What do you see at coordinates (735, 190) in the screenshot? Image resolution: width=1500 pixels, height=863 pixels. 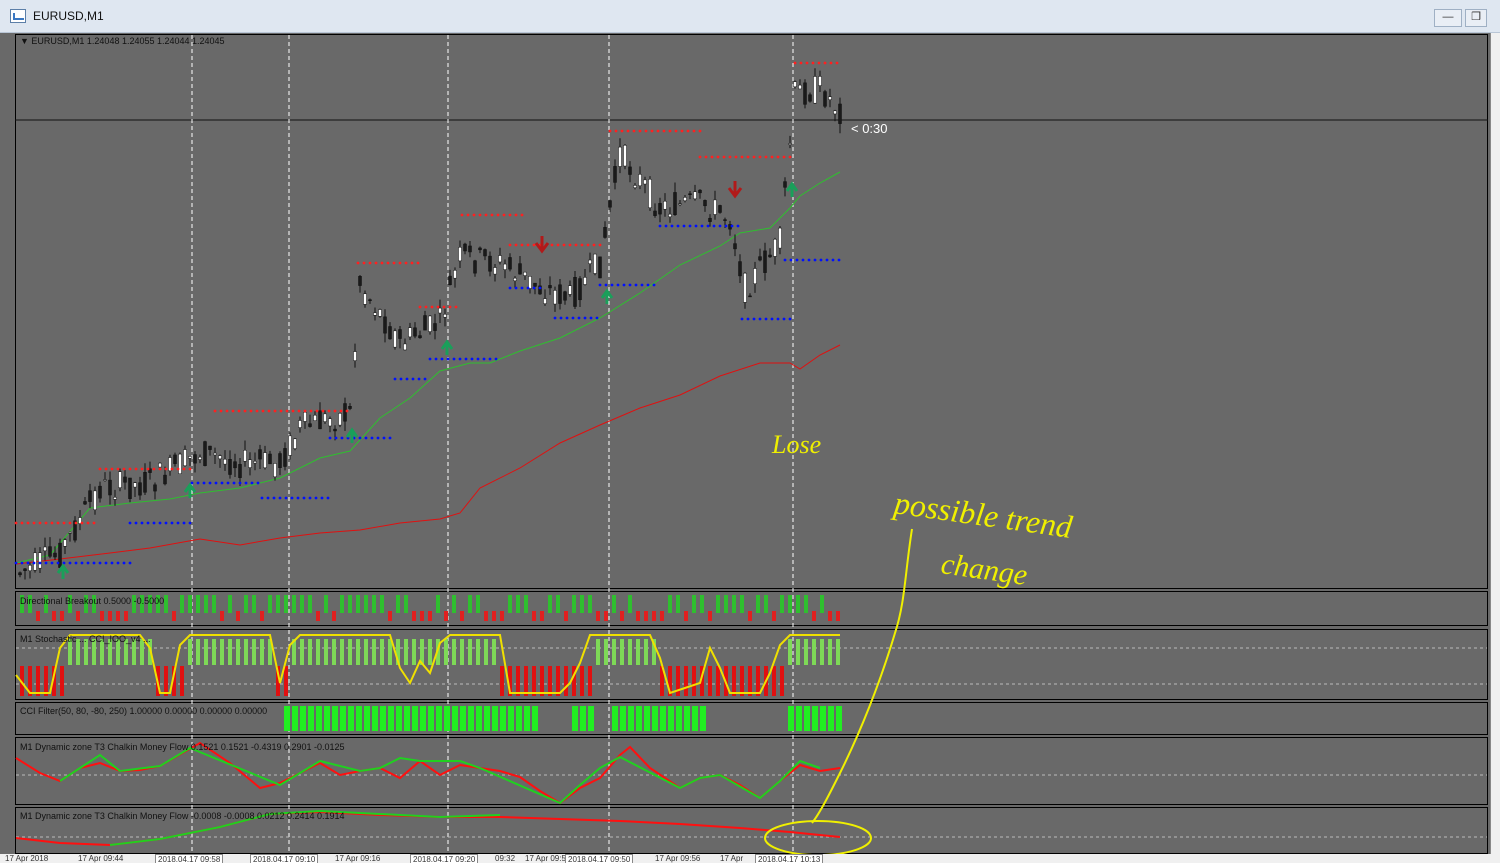 I see `sell-arrow` at bounding box center [735, 190].